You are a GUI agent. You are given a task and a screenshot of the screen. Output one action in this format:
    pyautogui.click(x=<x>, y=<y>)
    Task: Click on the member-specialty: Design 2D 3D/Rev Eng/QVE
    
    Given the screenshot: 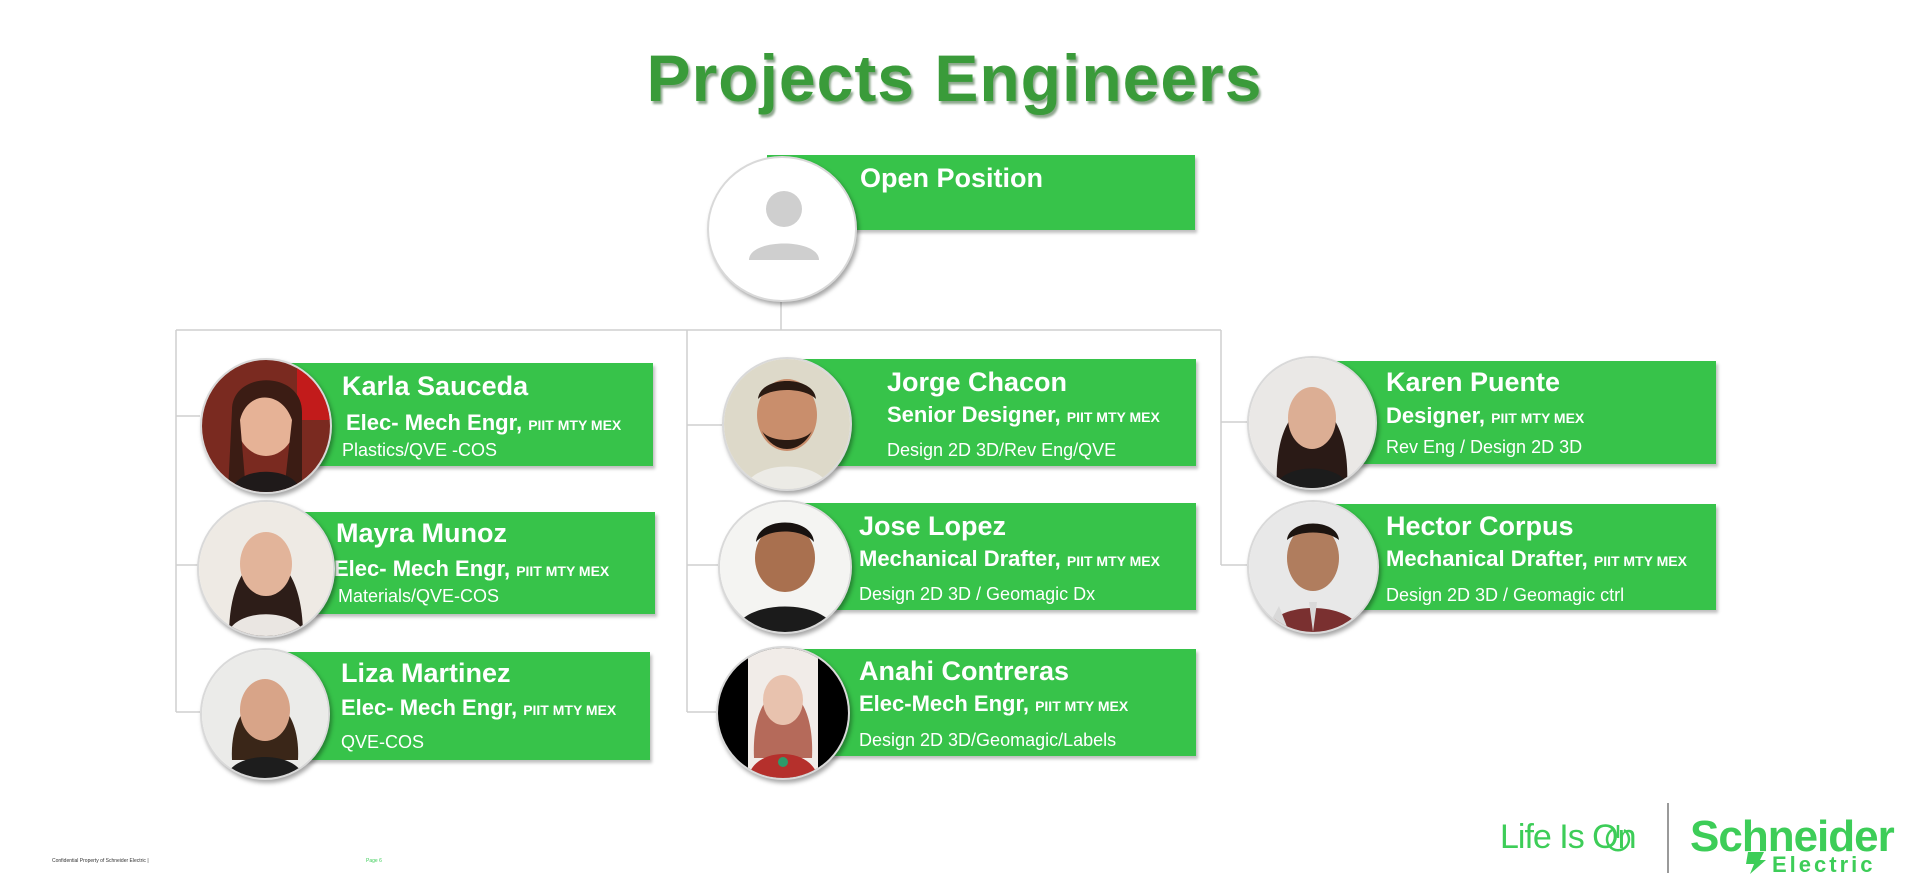 What is the action you would take?
    pyautogui.click(x=1002, y=450)
    